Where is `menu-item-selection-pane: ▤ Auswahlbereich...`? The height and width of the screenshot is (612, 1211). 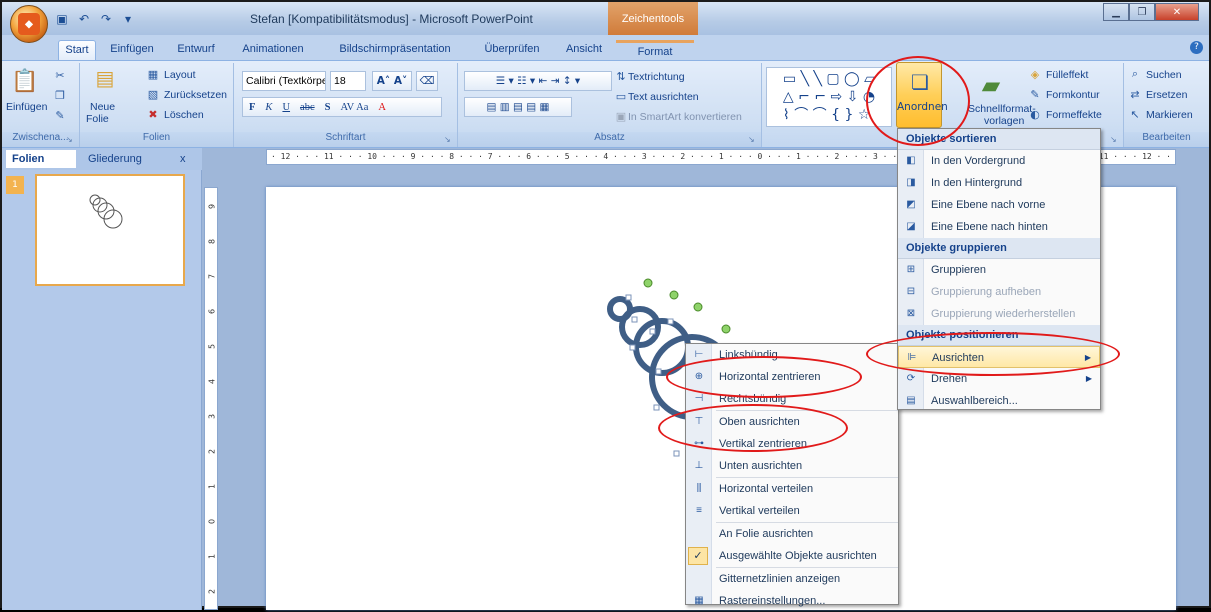 menu-item-selection-pane: ▤ Auswahlbereich... is located at coordinates (999, 401).